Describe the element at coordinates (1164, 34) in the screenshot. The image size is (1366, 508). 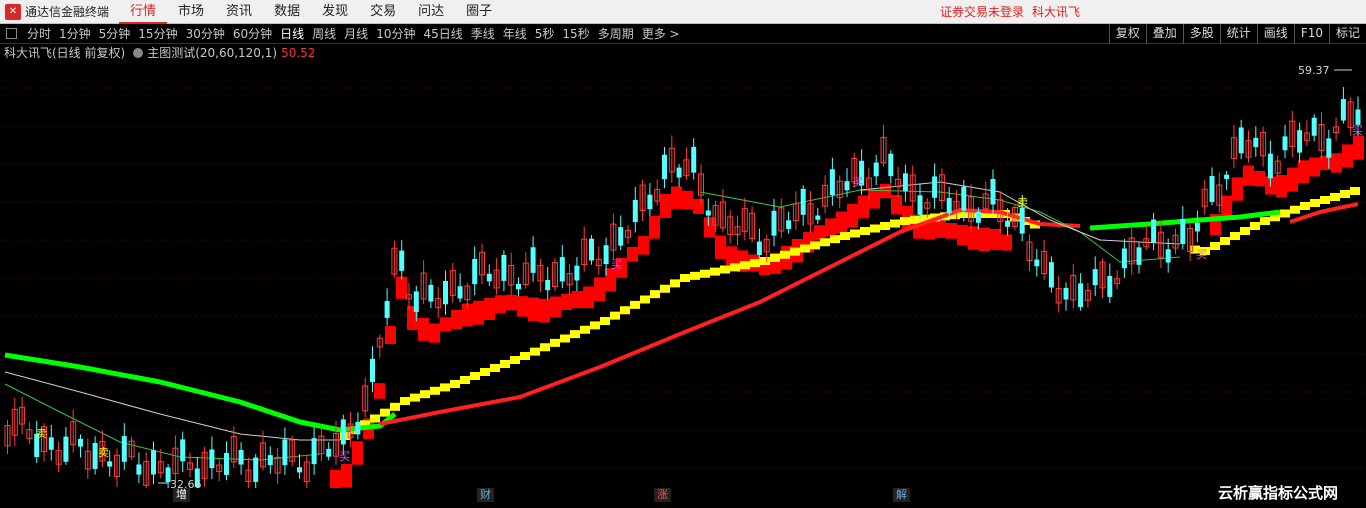
I see `overlay-button: 叠加` at that location.